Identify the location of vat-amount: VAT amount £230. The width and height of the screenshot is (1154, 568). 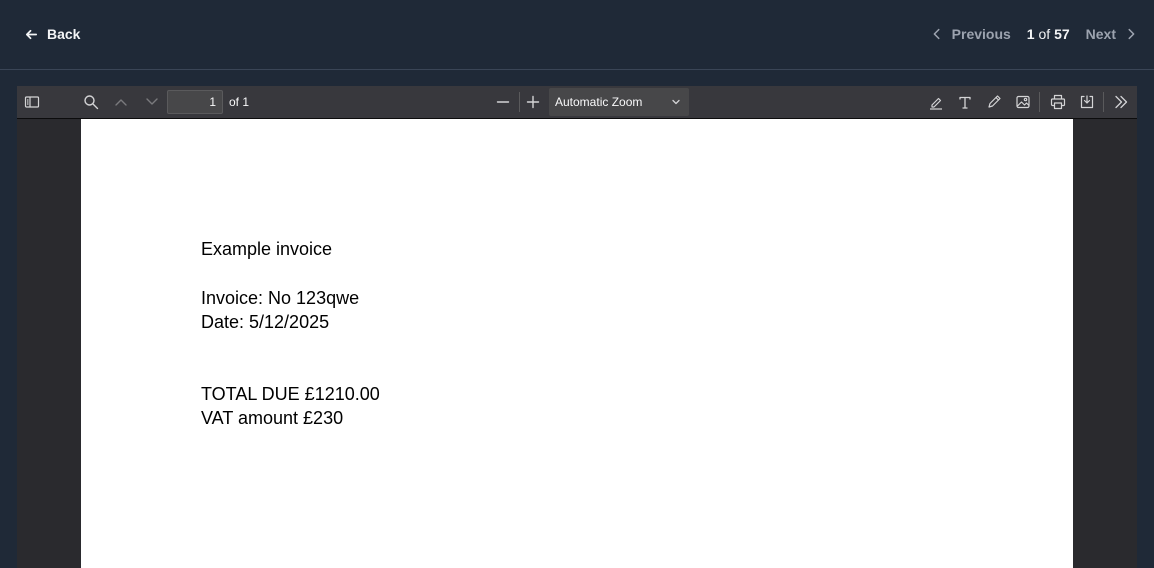
(272, 418).